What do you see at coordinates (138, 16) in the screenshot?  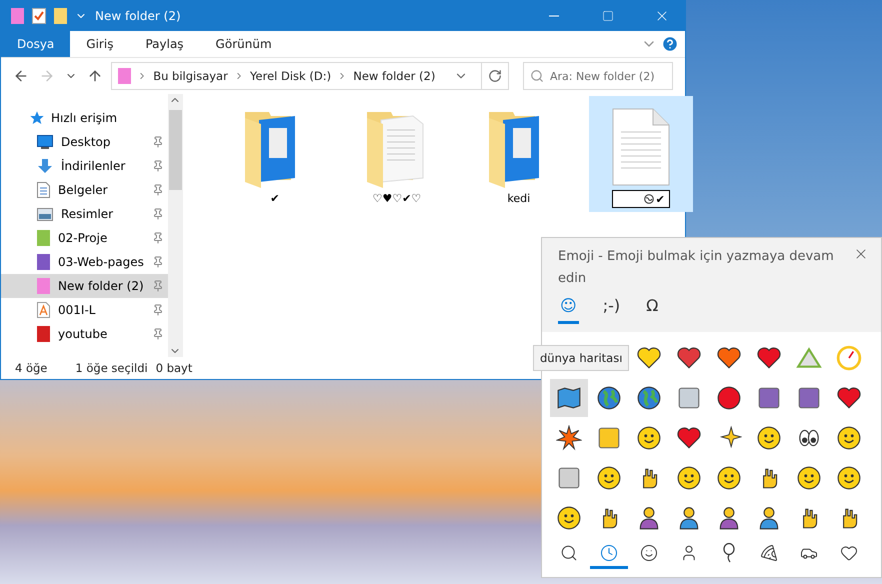 I see `window-title: New folder (2)` at bounding box center [138, 16].